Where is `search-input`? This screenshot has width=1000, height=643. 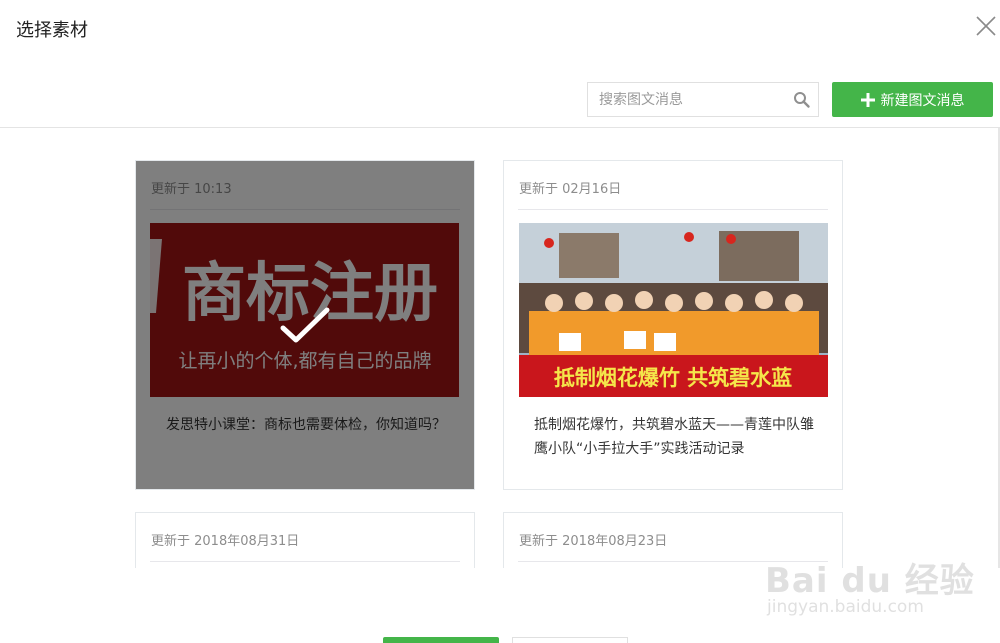
search-input is located at coordinates (688, 99).